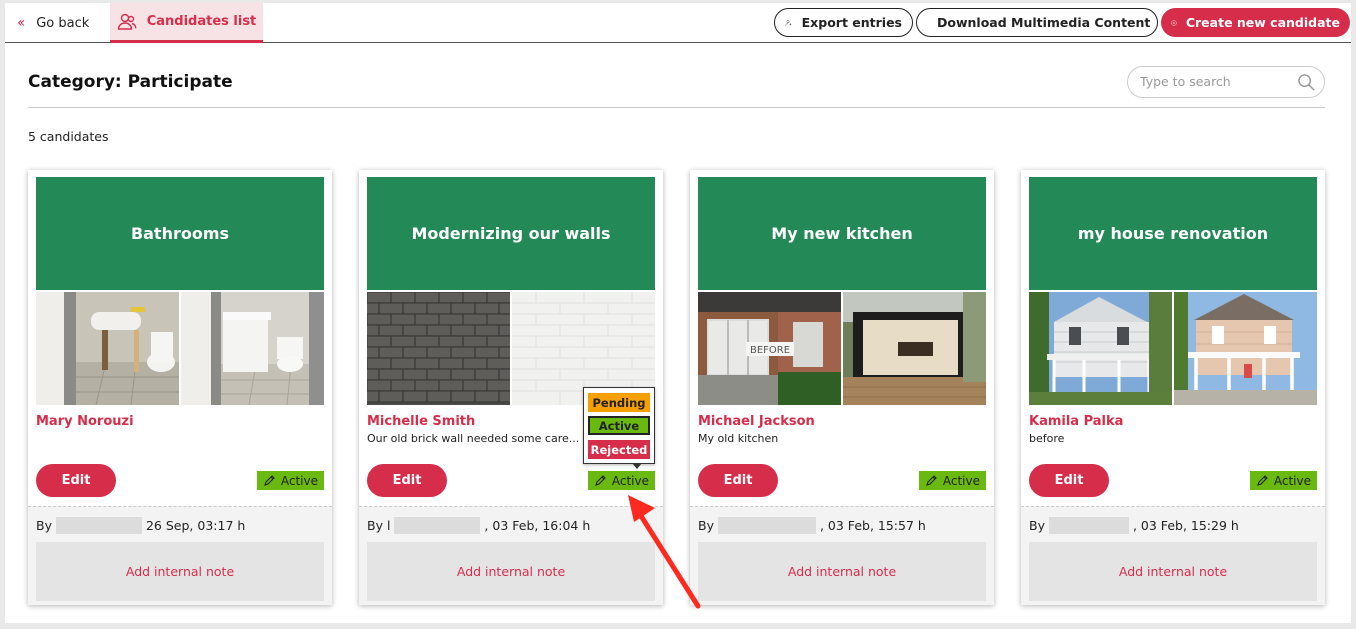  I want to click on plus-circle-icon, so click(1174, 22).